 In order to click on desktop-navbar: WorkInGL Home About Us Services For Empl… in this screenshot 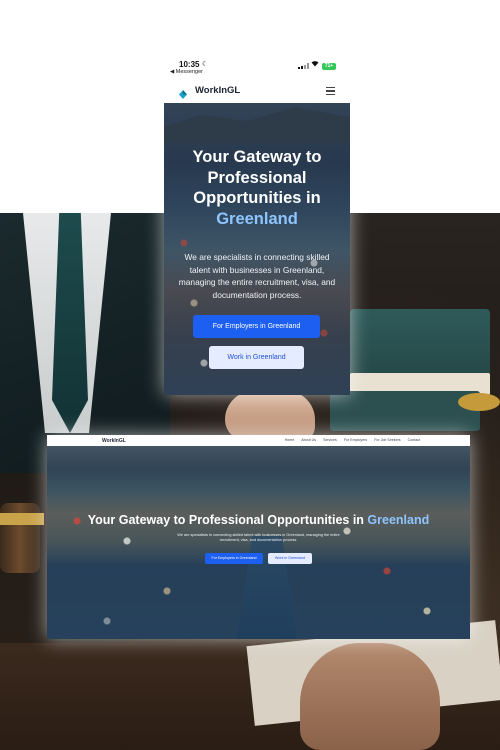, I will do `click(258, 443)`.